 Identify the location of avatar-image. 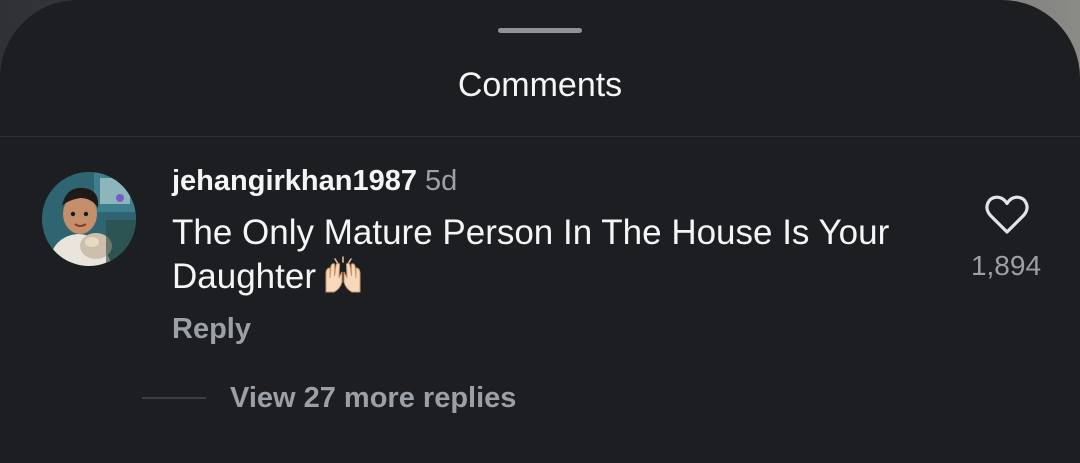
(89, 219).